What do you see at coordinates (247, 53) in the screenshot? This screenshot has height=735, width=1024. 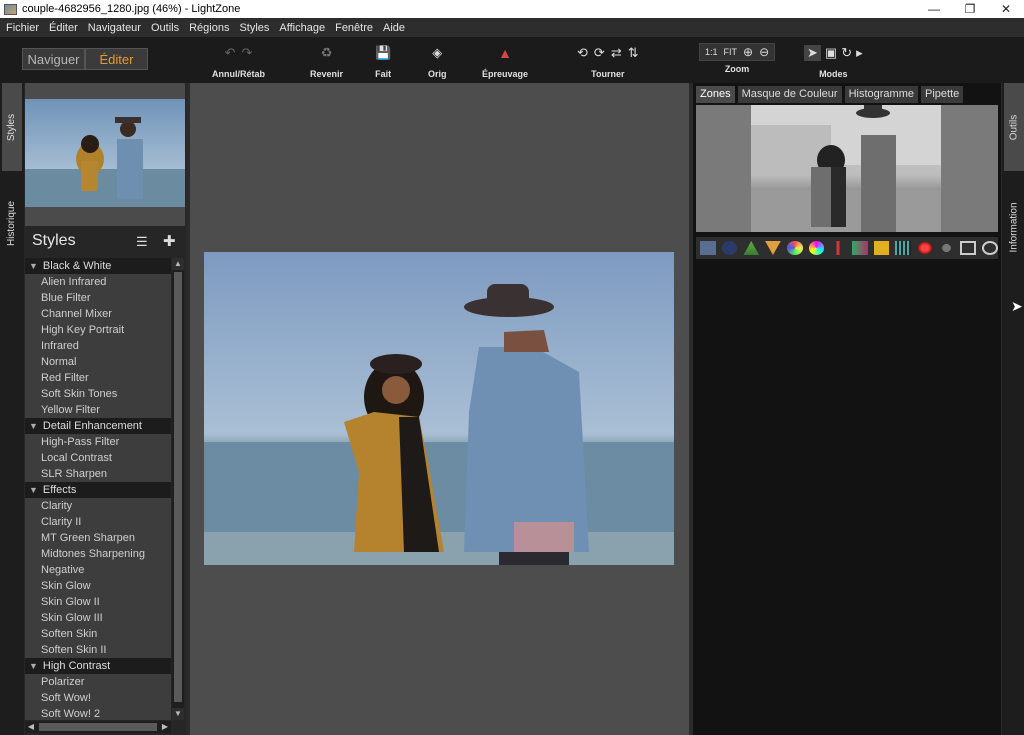 I see `redo-icon: ↷` at bounding box center [247, 53].